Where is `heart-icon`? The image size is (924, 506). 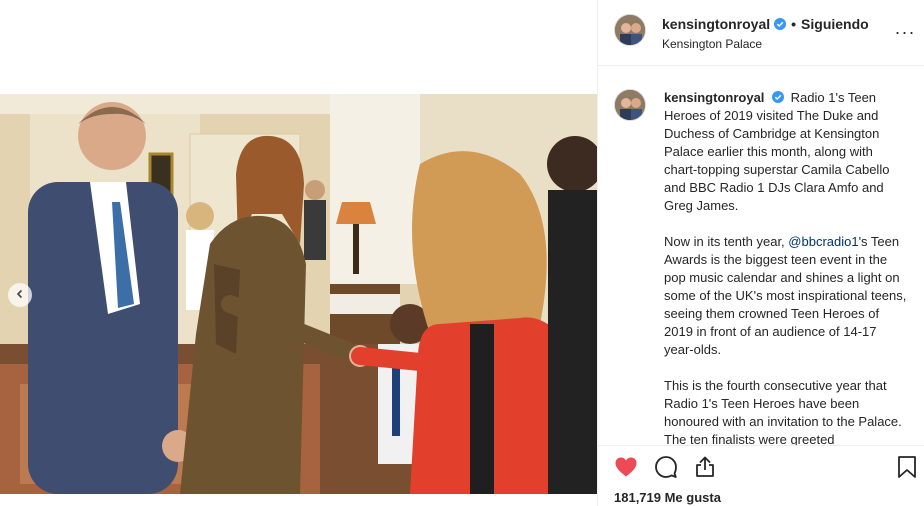
heart-icon is located at coordinates (626, 469).